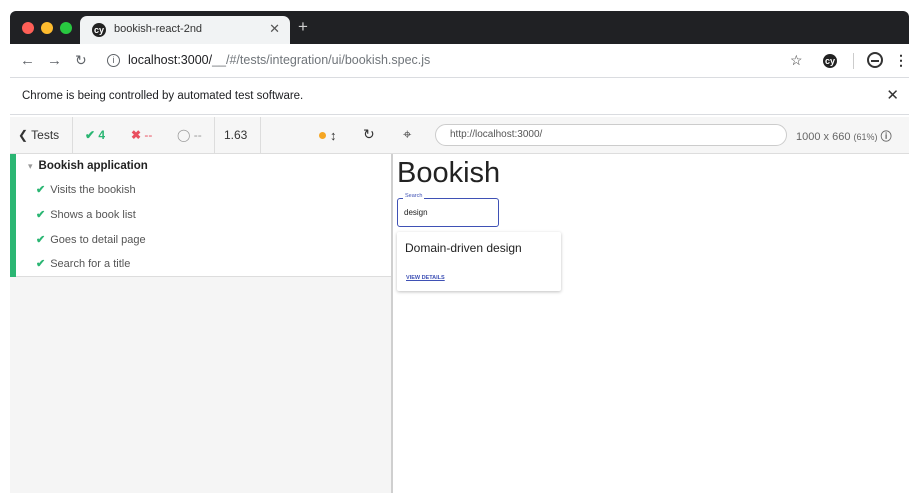 The height and width of the screenshot is (493, 909). Describe the element at coordinates (407, 134) in the screenshot. I see `selector-playground-icon: ⌖` at that location.